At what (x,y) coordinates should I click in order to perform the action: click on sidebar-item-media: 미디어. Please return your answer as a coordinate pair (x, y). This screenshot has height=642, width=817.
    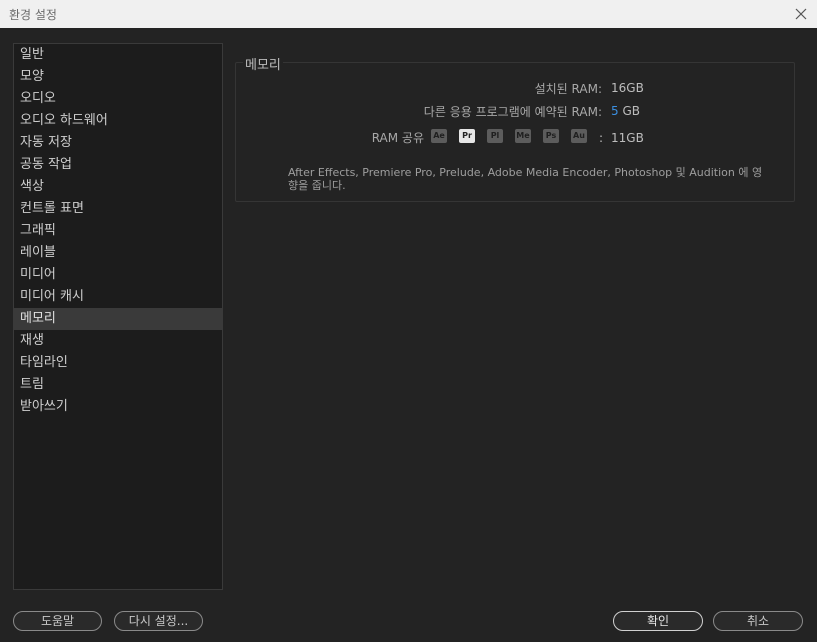
    Looking at the image, I should click on (118, 275).